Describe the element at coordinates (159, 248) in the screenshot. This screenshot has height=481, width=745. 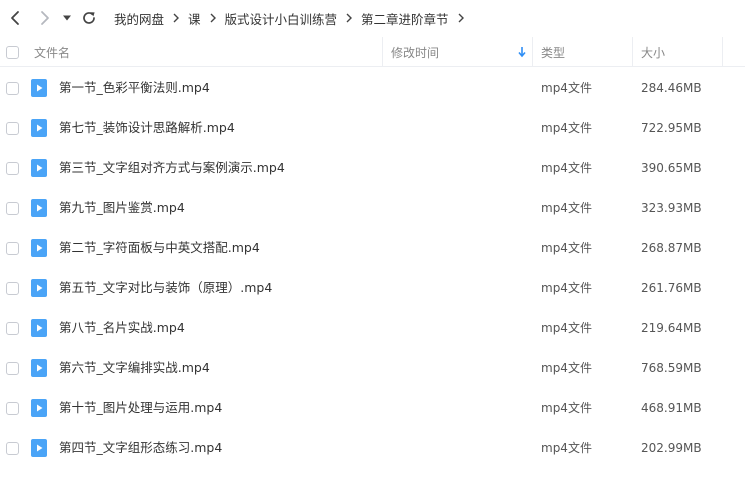
I see `file-name: 第二节_字符面板与中英文搭配.mp4` at that location.